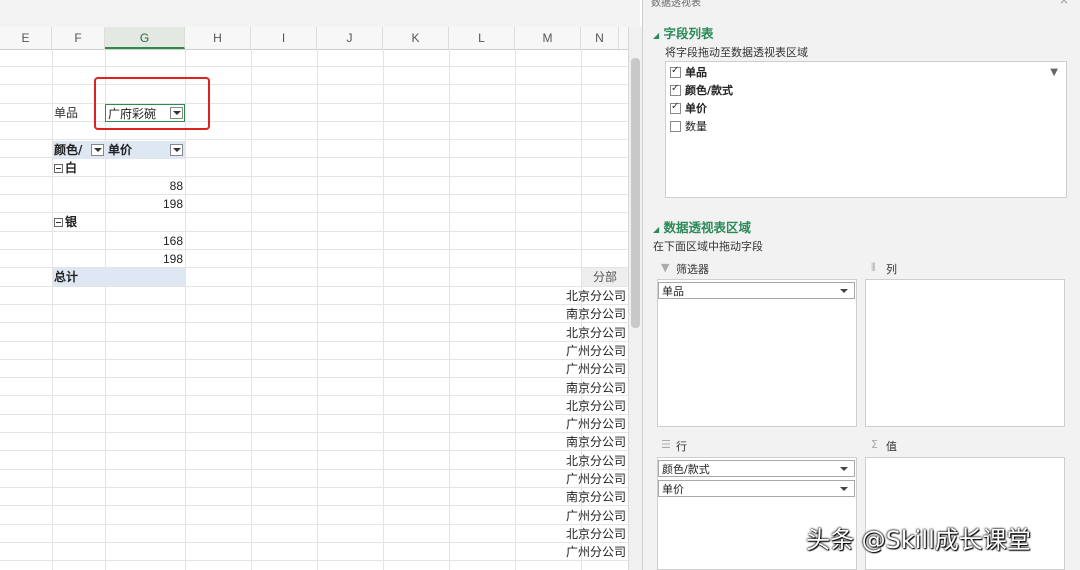  I want to click on row-header-dropdown-icon, so click(97, 150).